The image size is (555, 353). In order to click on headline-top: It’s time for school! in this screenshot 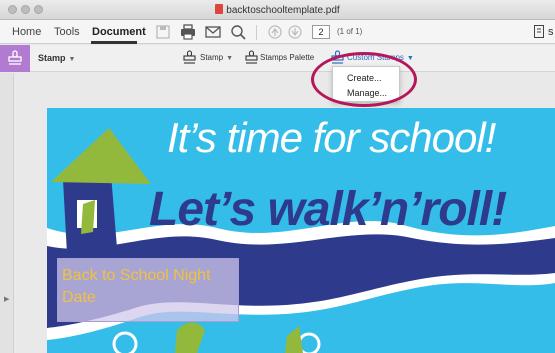, I will do `click(331, 137)`.